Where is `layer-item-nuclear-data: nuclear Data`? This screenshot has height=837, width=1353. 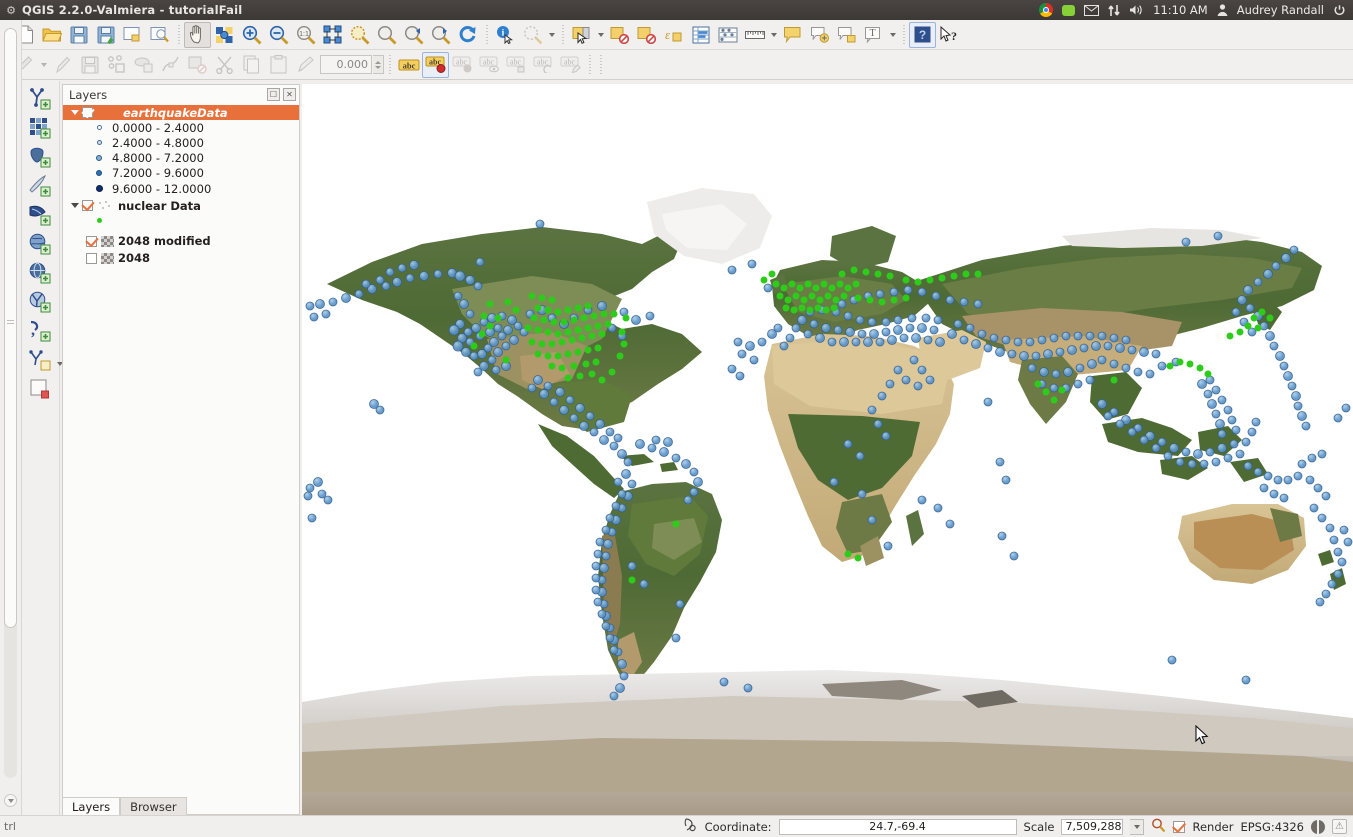
layer-item-nuclear-data: nuclear Data is located at coordinates (181, 205).